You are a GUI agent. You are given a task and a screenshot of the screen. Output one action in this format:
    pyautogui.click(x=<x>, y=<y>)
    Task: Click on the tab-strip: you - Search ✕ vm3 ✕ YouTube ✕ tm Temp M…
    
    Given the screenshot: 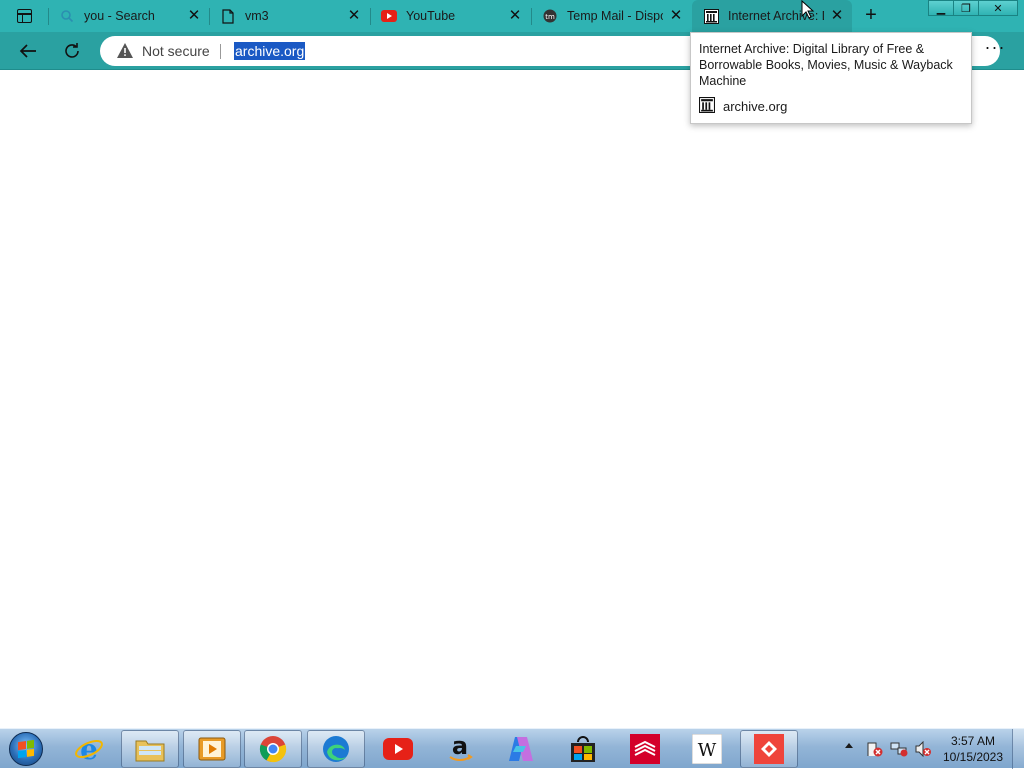 What is the action you would take?
    pyautogui.click(x=512, y=16)
    